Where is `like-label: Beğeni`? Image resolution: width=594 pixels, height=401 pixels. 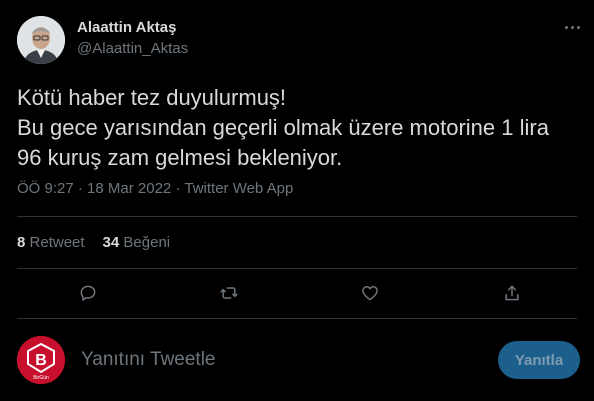 like-label: Beğeni is located at coordinates (147, 242).